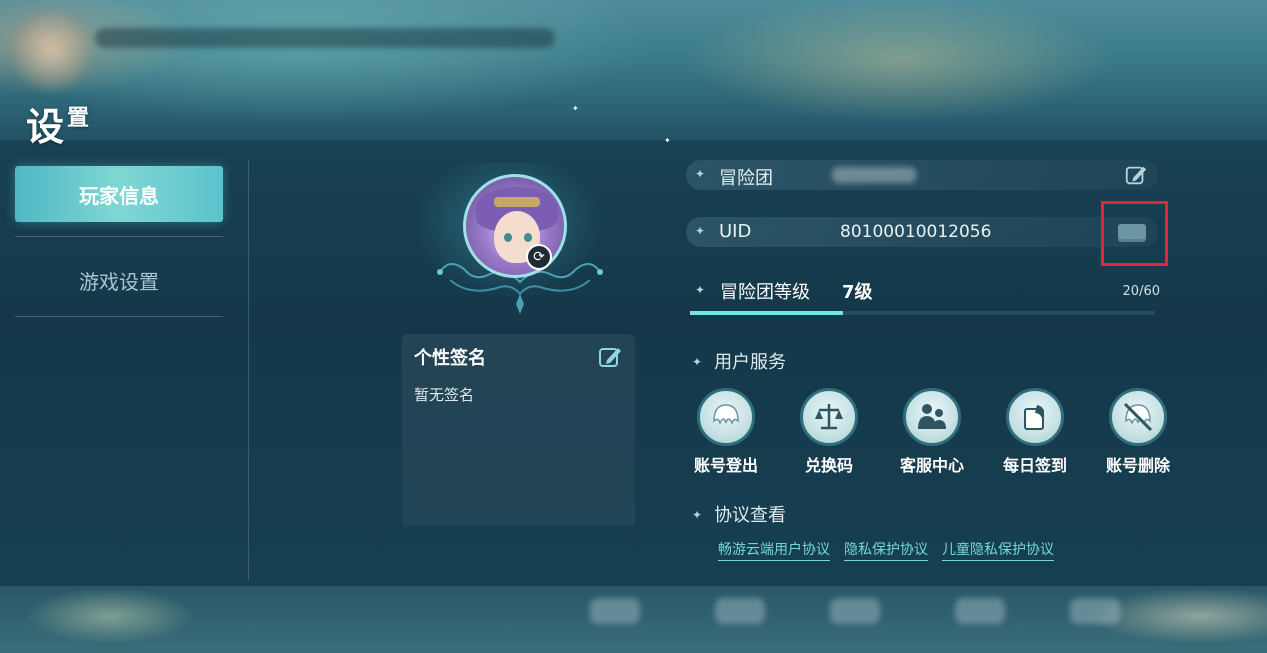 The height and width of the screenshot is (653, 1267). I want to click on avatar-section: ⟳, so click(520, 242).